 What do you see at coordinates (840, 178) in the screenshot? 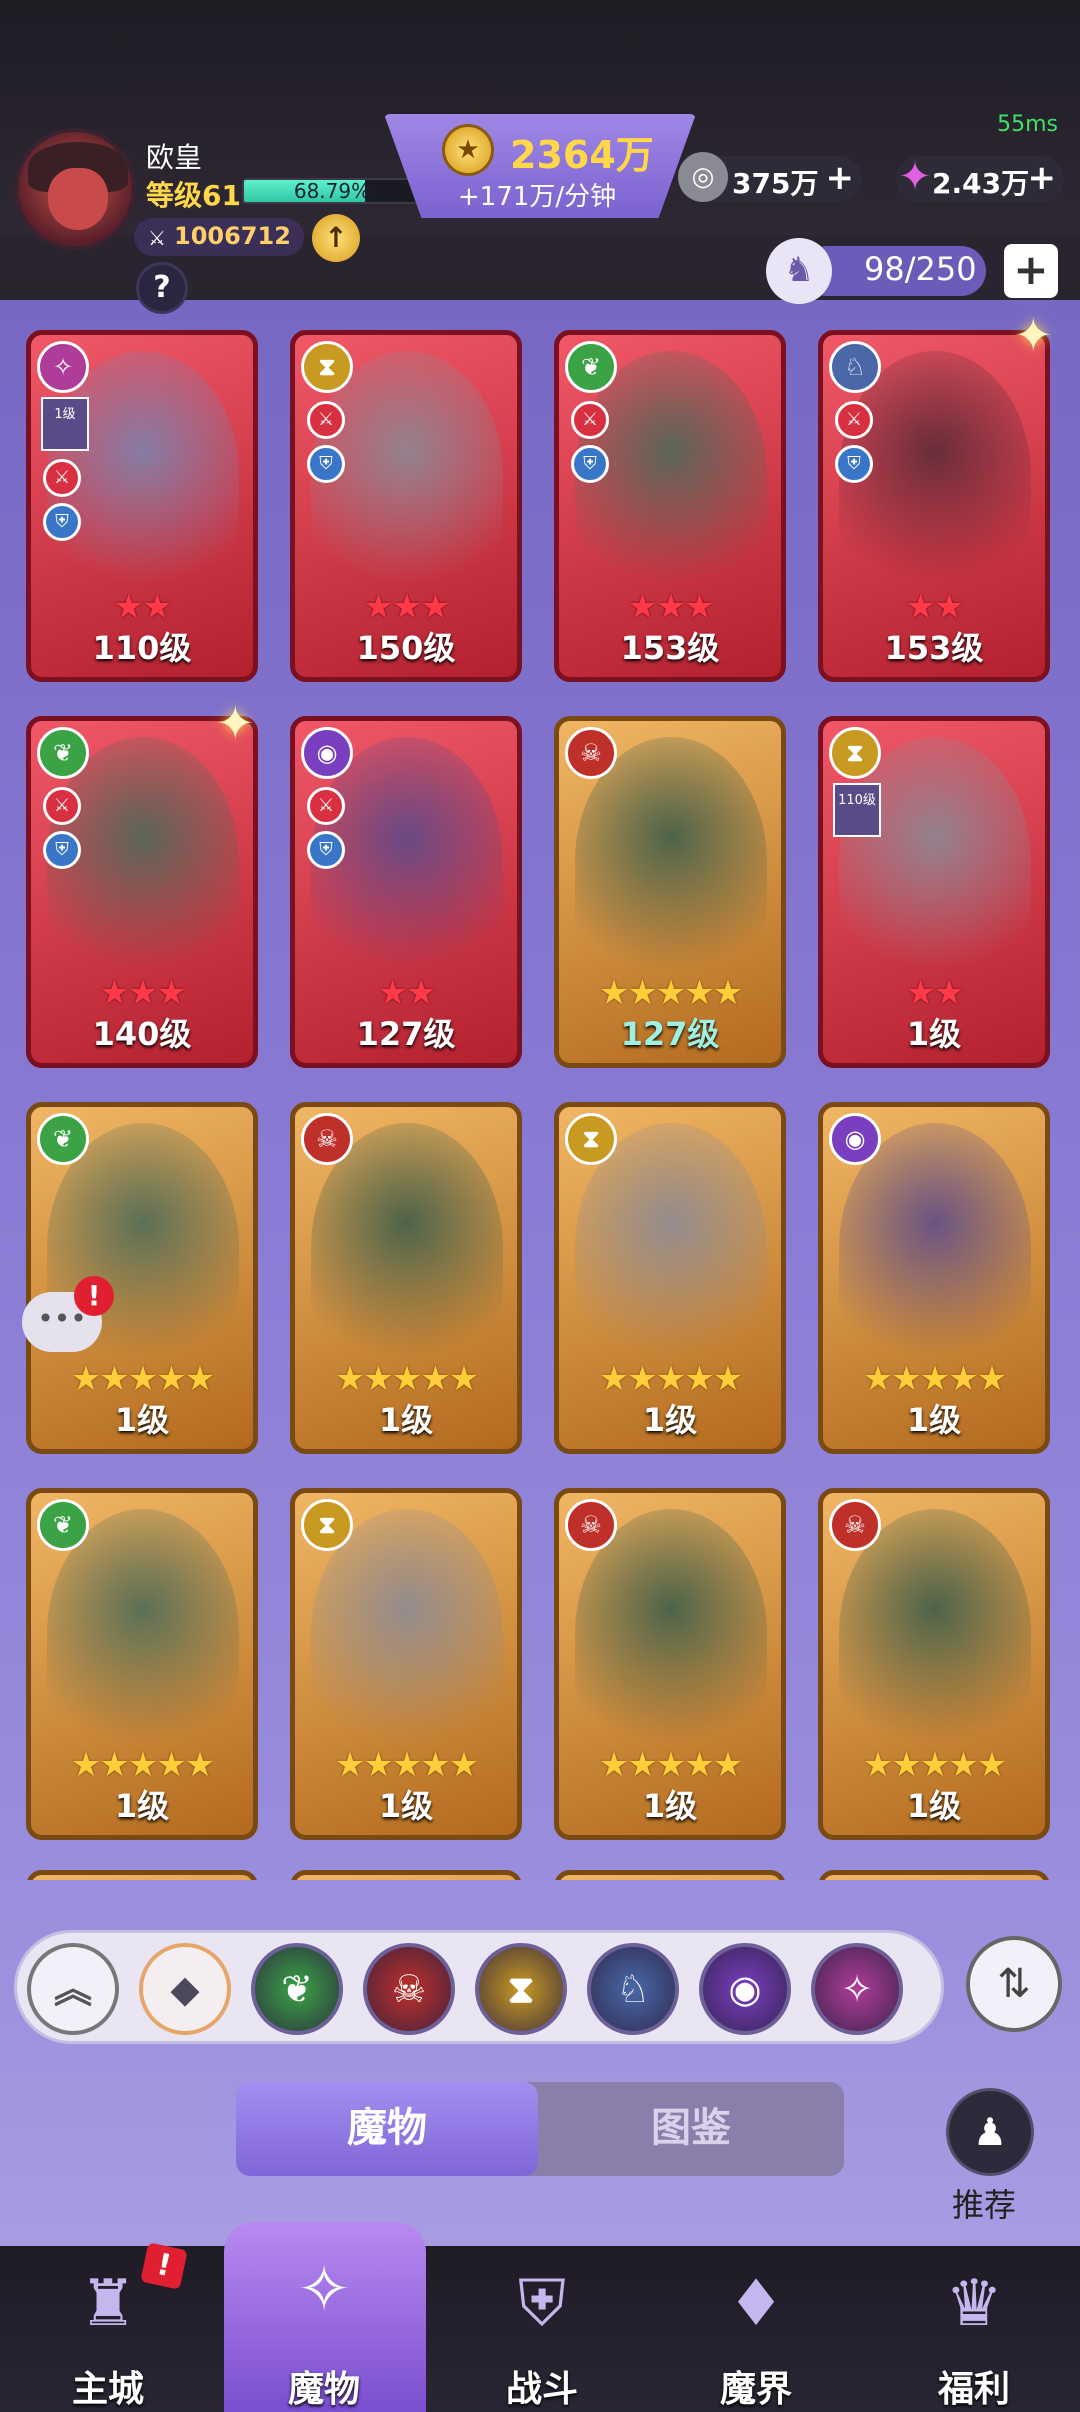
I see `silver-add-button: +` at bounding box center [840, 178].